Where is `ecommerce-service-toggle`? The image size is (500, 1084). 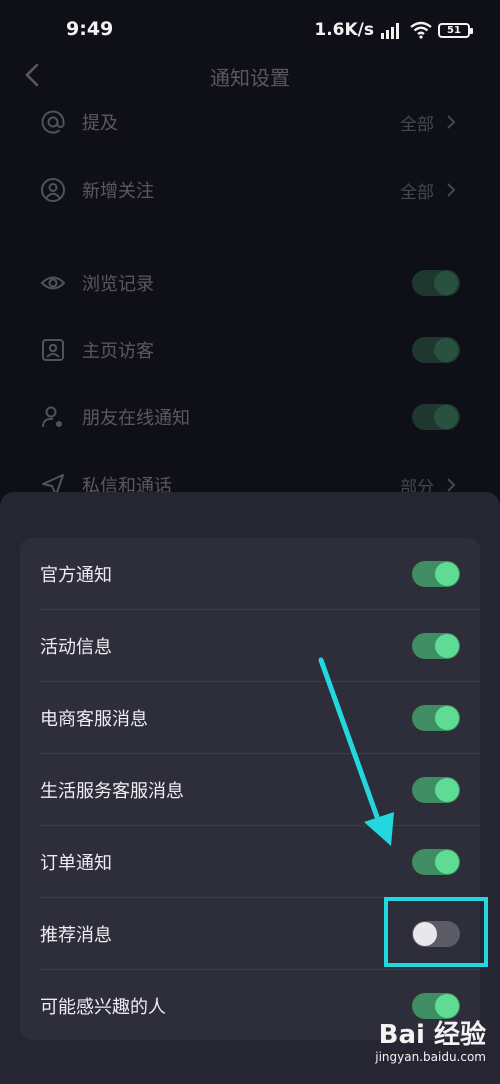
ecommerce-service-toggle is located at coordinates (436, 718).